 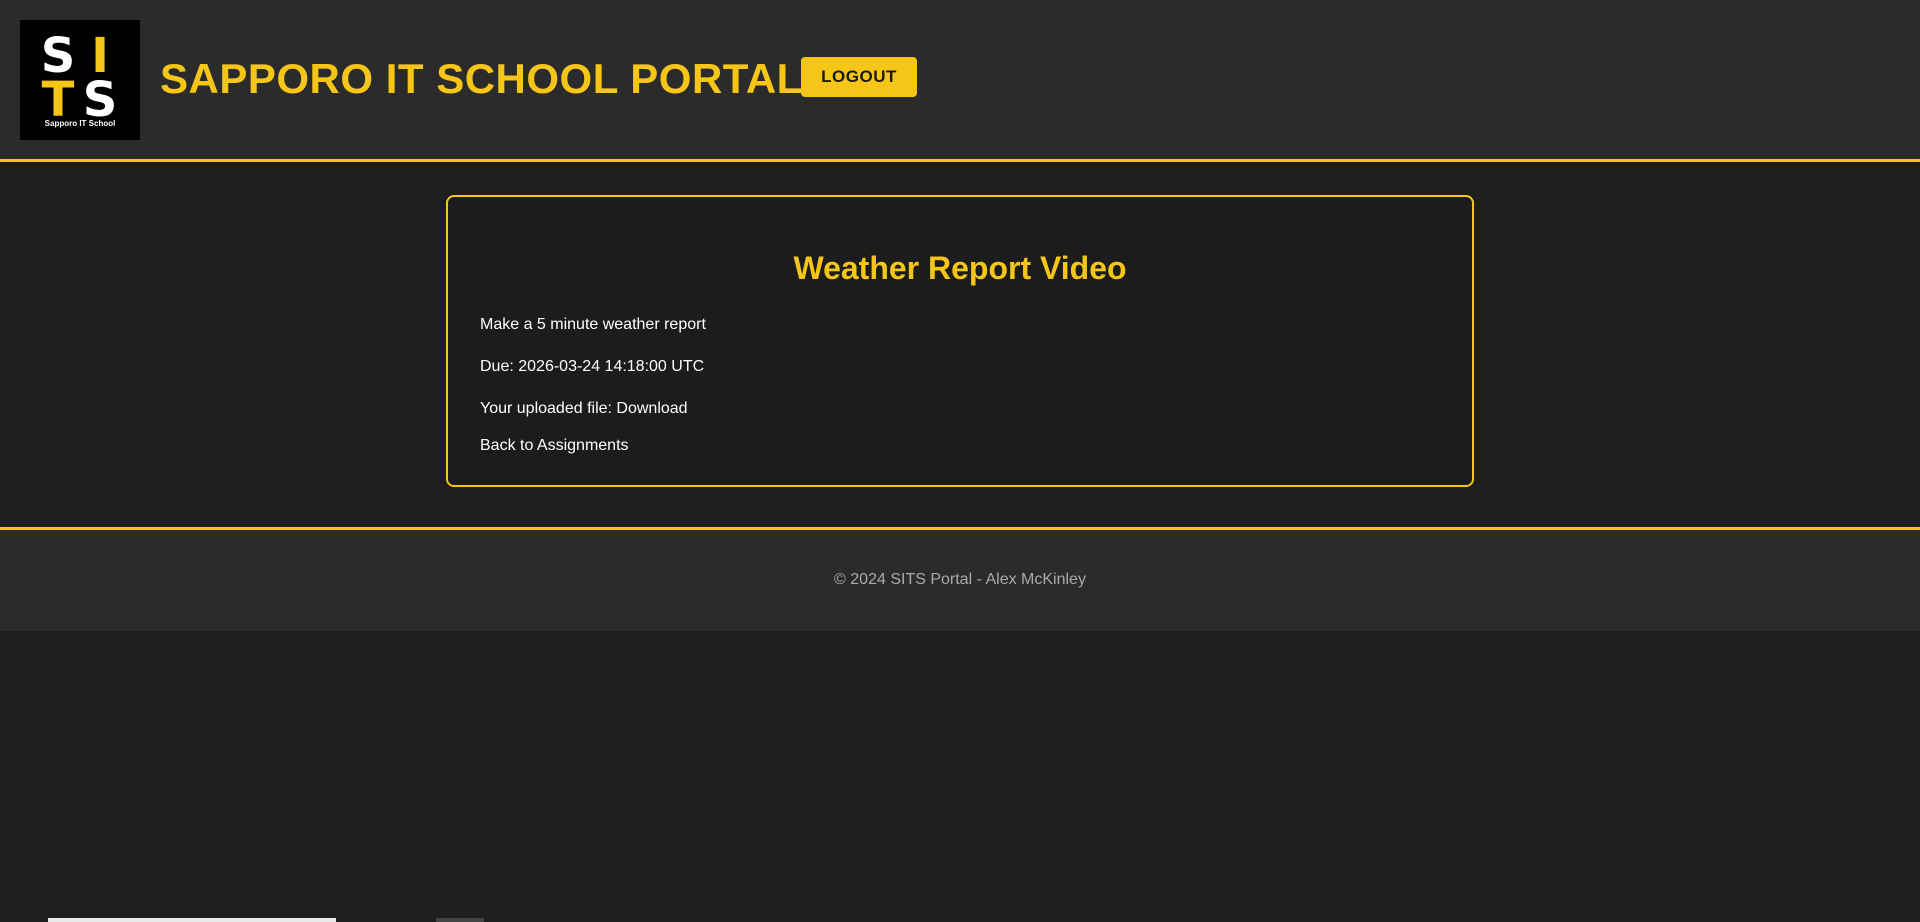 I want to click on back-to-assignments-link: Back to Assignments, so click(x=554, y=445).